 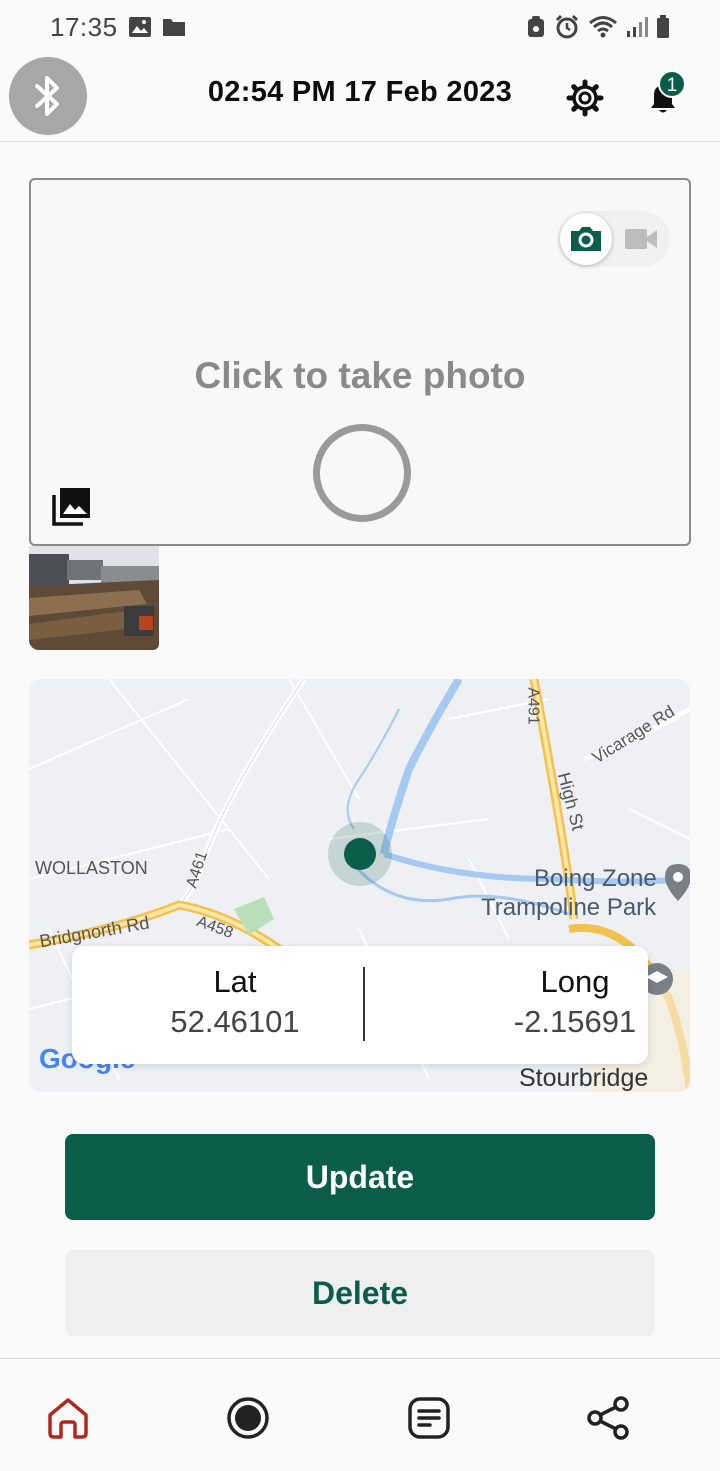 I want to click on photo-mode-button, so click(x=586, y=239).